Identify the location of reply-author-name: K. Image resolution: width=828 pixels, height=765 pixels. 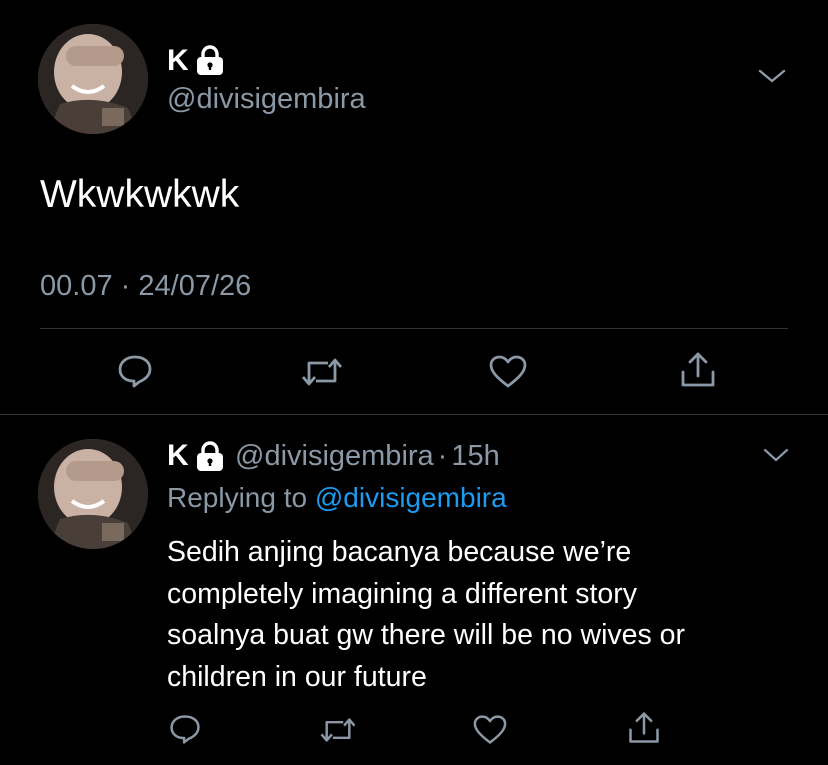
(178, 455).